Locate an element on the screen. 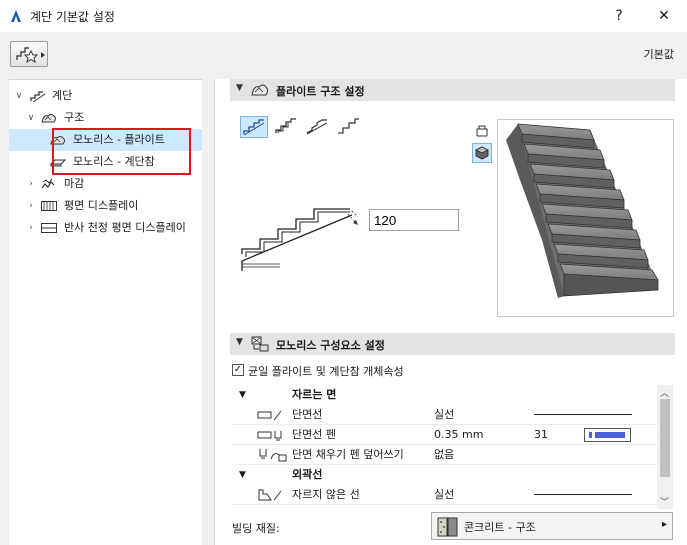 The height and width of the screenshot is (545, 687). sawtooth-stair-icon is located at coordinates (317, 127).